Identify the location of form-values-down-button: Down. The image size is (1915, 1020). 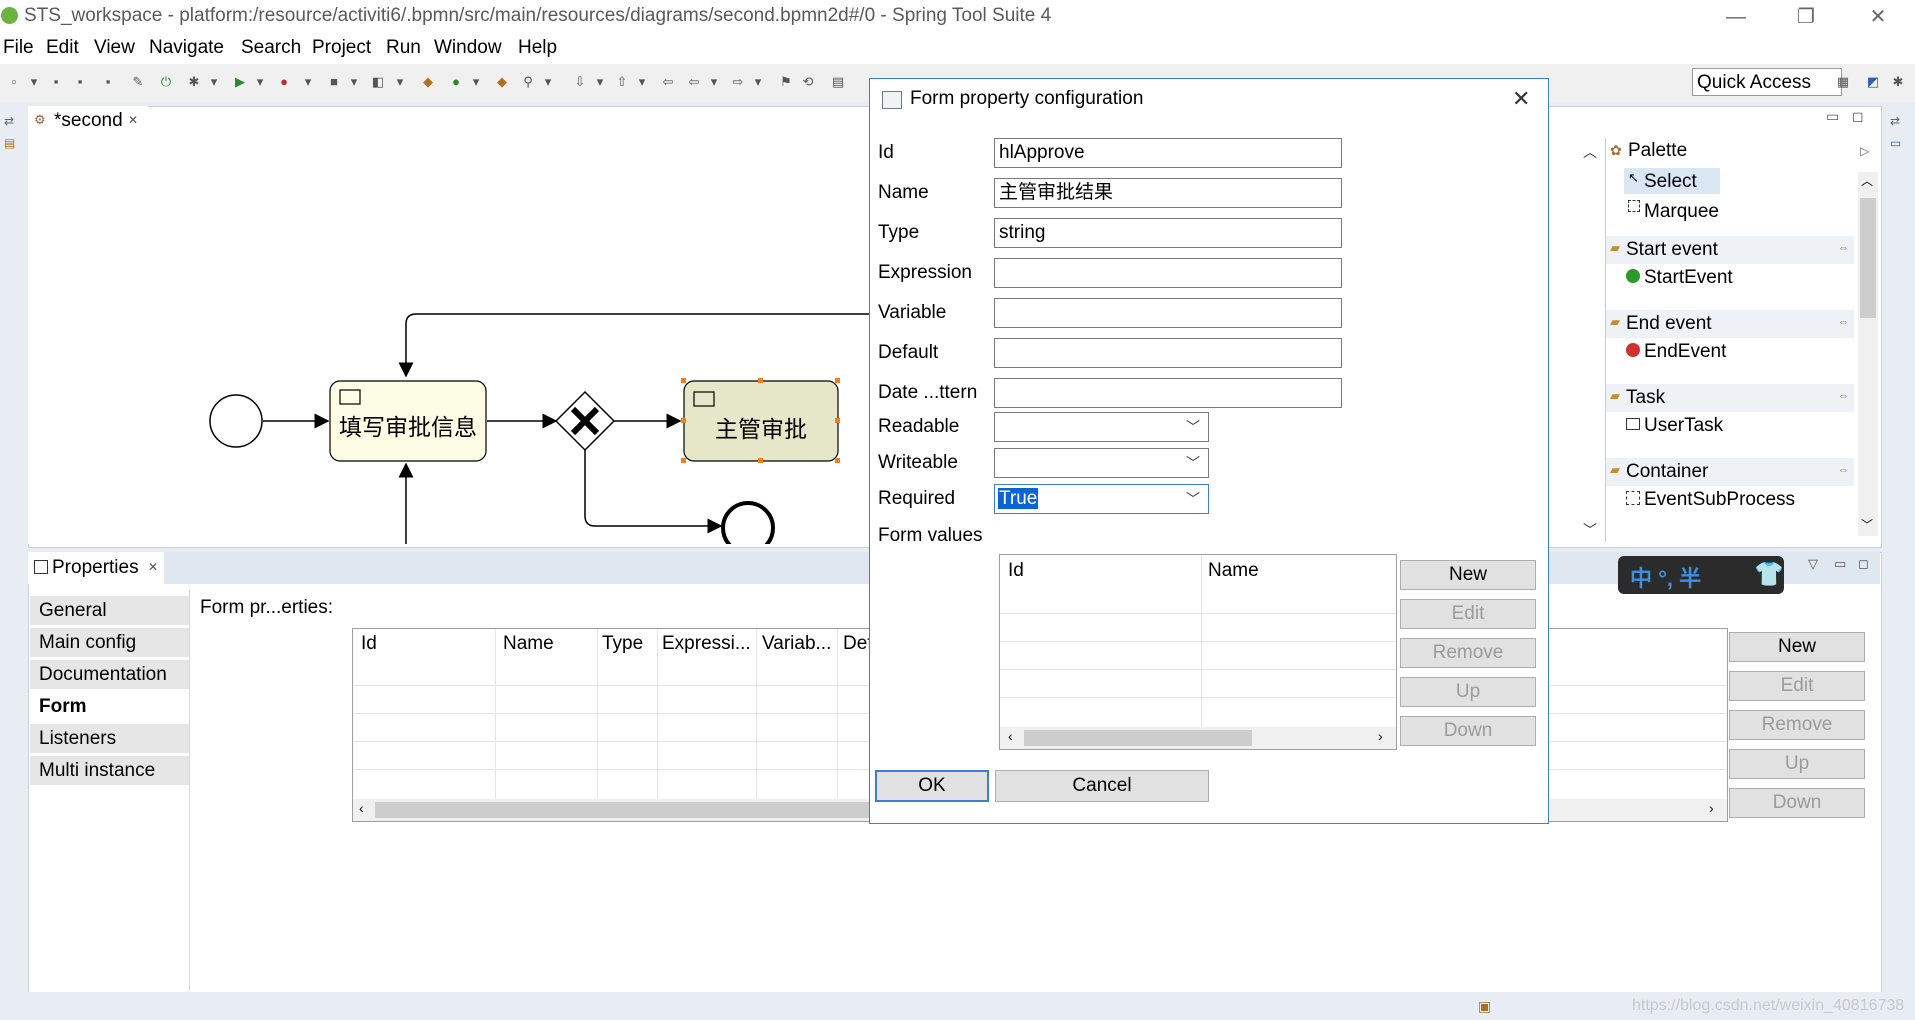
(1468, 731).